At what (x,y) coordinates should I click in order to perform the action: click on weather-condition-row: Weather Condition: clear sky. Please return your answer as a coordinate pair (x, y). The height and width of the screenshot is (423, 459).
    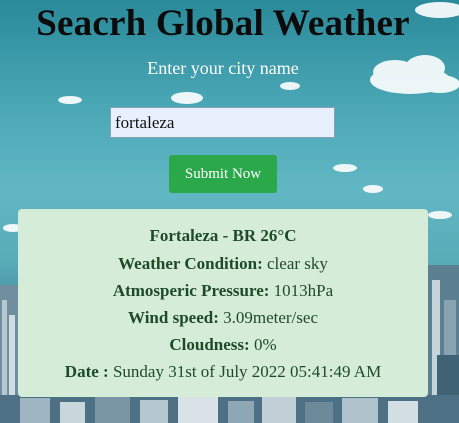
    Looking at the image, I should click on (223, 264).